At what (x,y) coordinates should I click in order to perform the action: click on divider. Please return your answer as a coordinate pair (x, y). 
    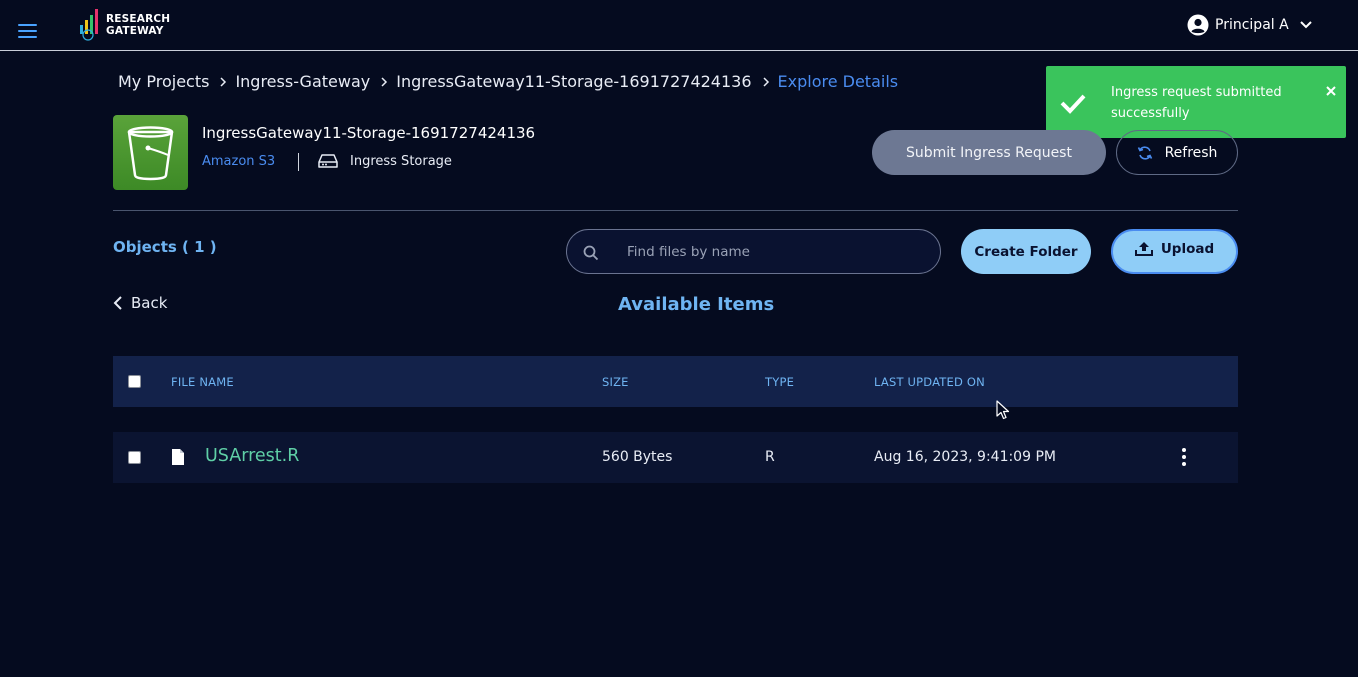
    Looking at the image, I should click on (298, 162).